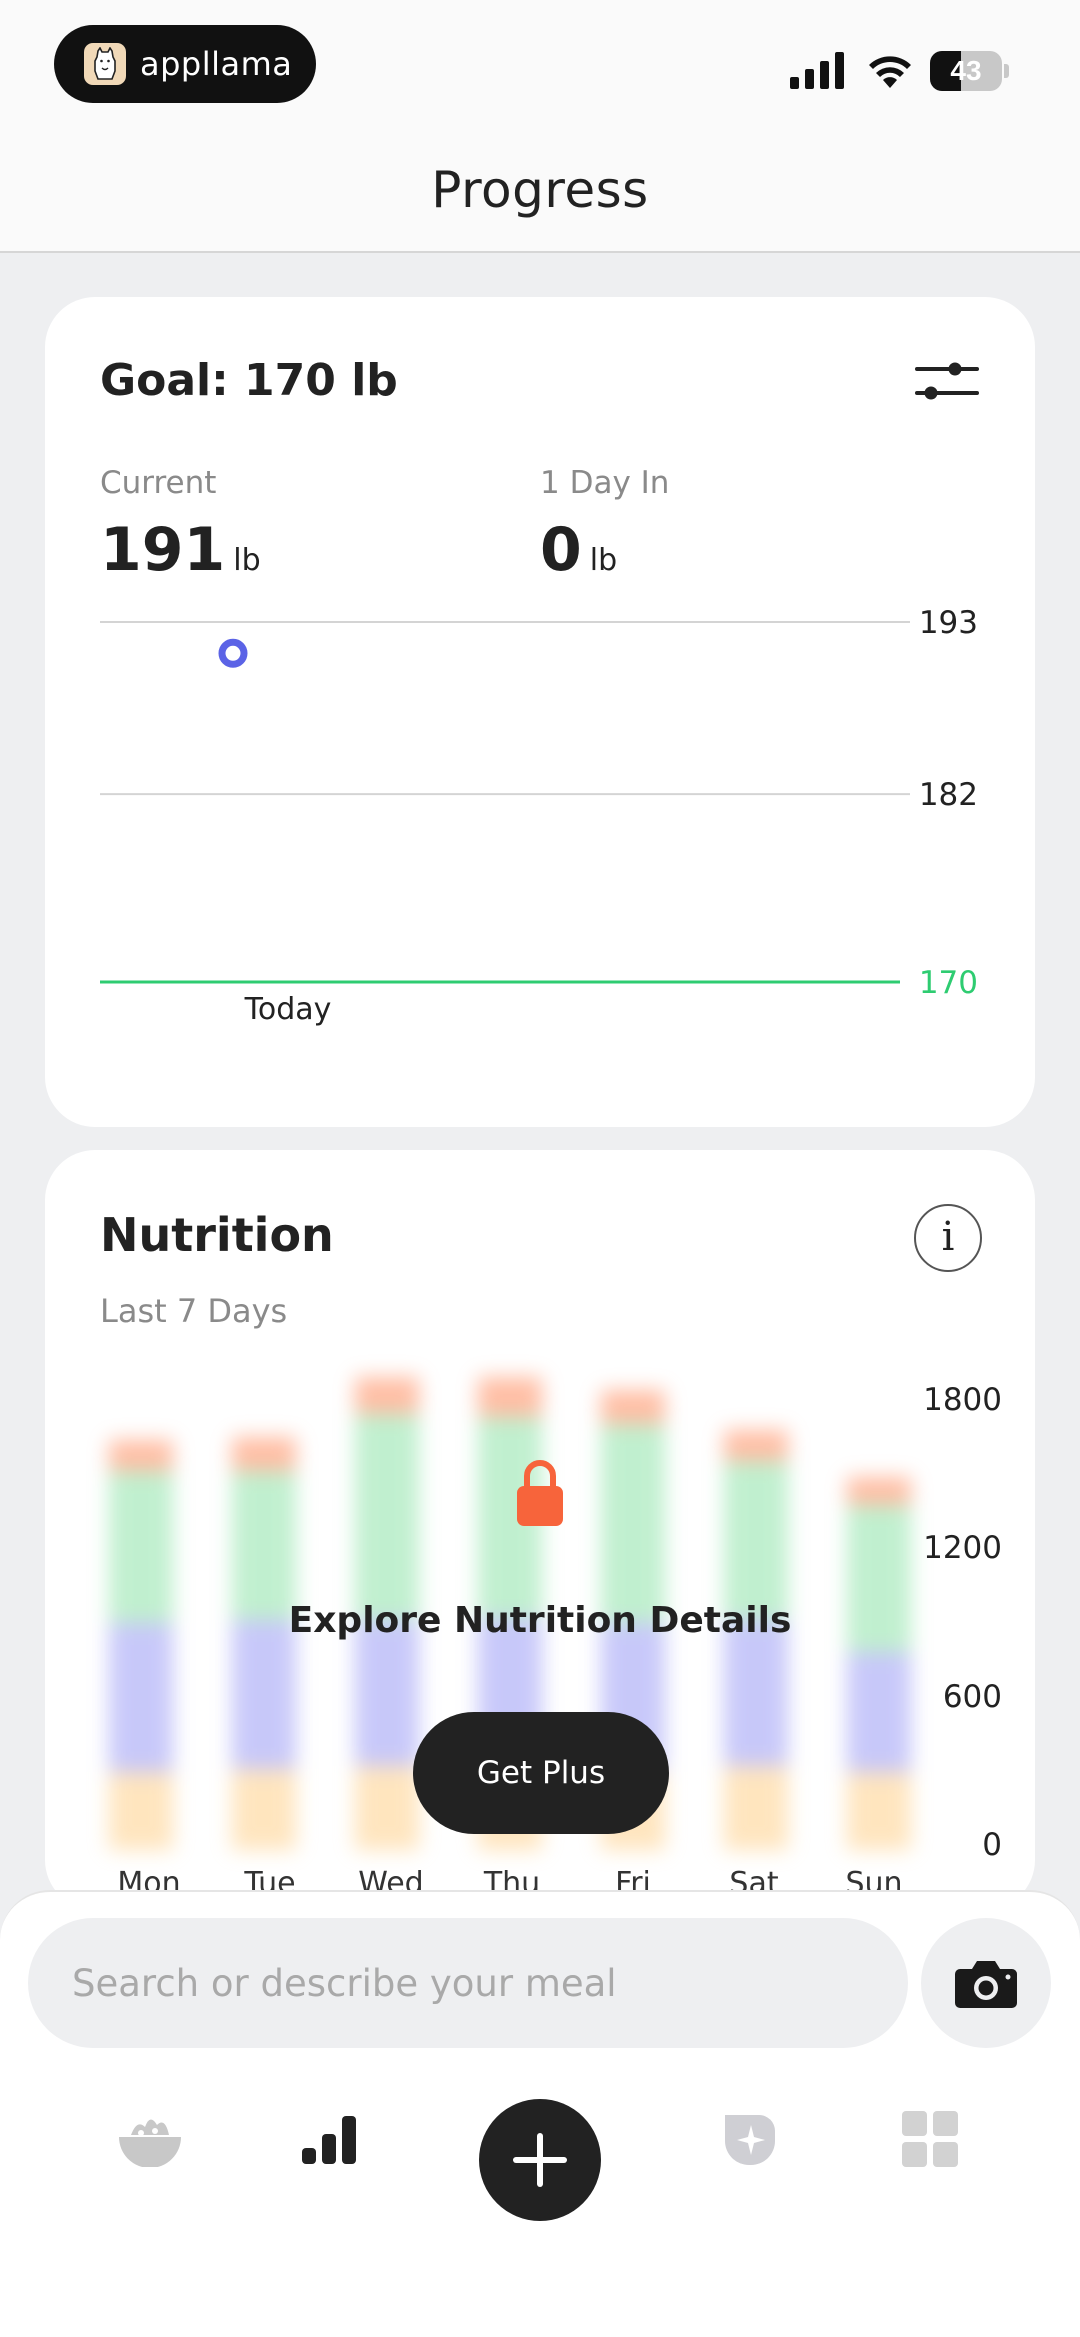 The image size is (1080, 2337). Describe the element at coordinates (540, 1620) in the screenshot. I see `locked-title: Explore Nutrition Details` at that location.